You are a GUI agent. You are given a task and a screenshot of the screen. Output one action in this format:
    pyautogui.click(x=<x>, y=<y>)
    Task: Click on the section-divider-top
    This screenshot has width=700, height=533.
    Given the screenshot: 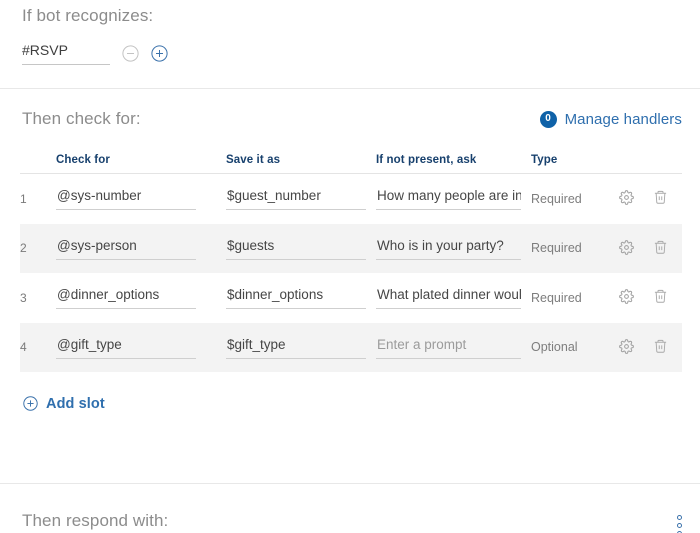 What is the action you would take?
    pyautogui.click(x=350, y=88)
    